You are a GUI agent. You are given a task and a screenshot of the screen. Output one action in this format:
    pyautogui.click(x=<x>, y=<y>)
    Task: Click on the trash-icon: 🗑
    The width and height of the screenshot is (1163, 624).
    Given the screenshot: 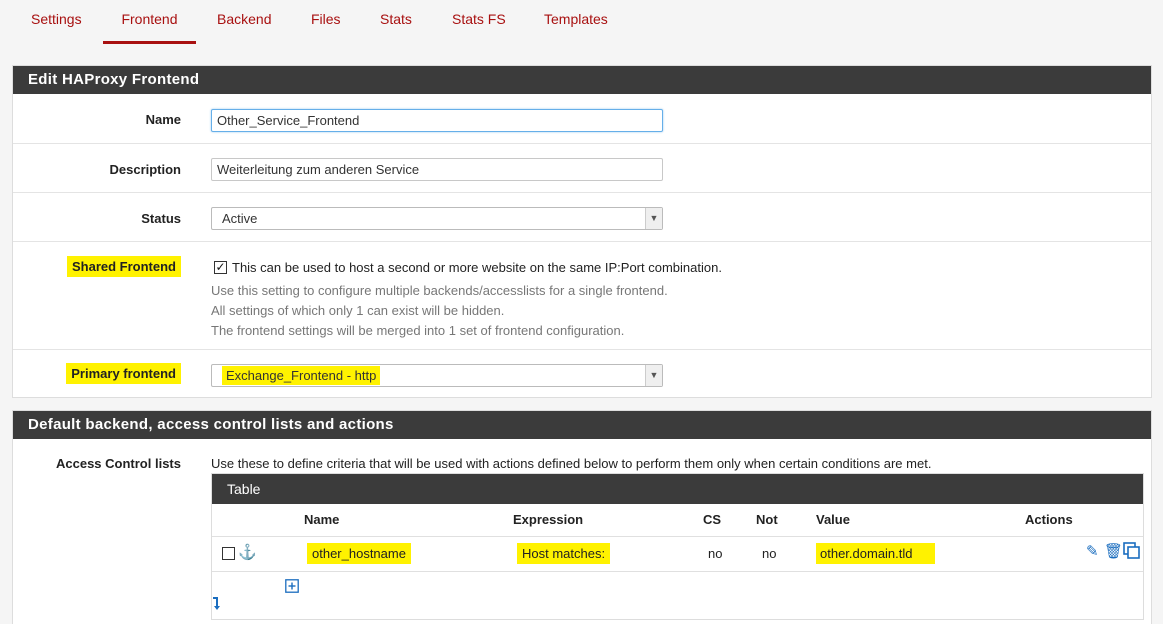 What is the action you would take?
    pyautogui.click(x=1113, y=551)
    